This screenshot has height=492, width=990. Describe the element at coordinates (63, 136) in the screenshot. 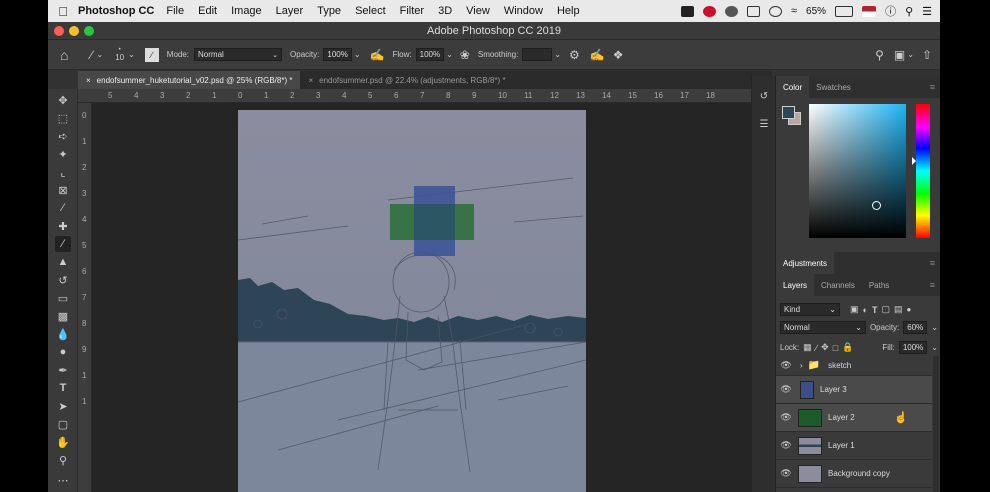

I see `lasso-tool-icon: ➪` at that location.